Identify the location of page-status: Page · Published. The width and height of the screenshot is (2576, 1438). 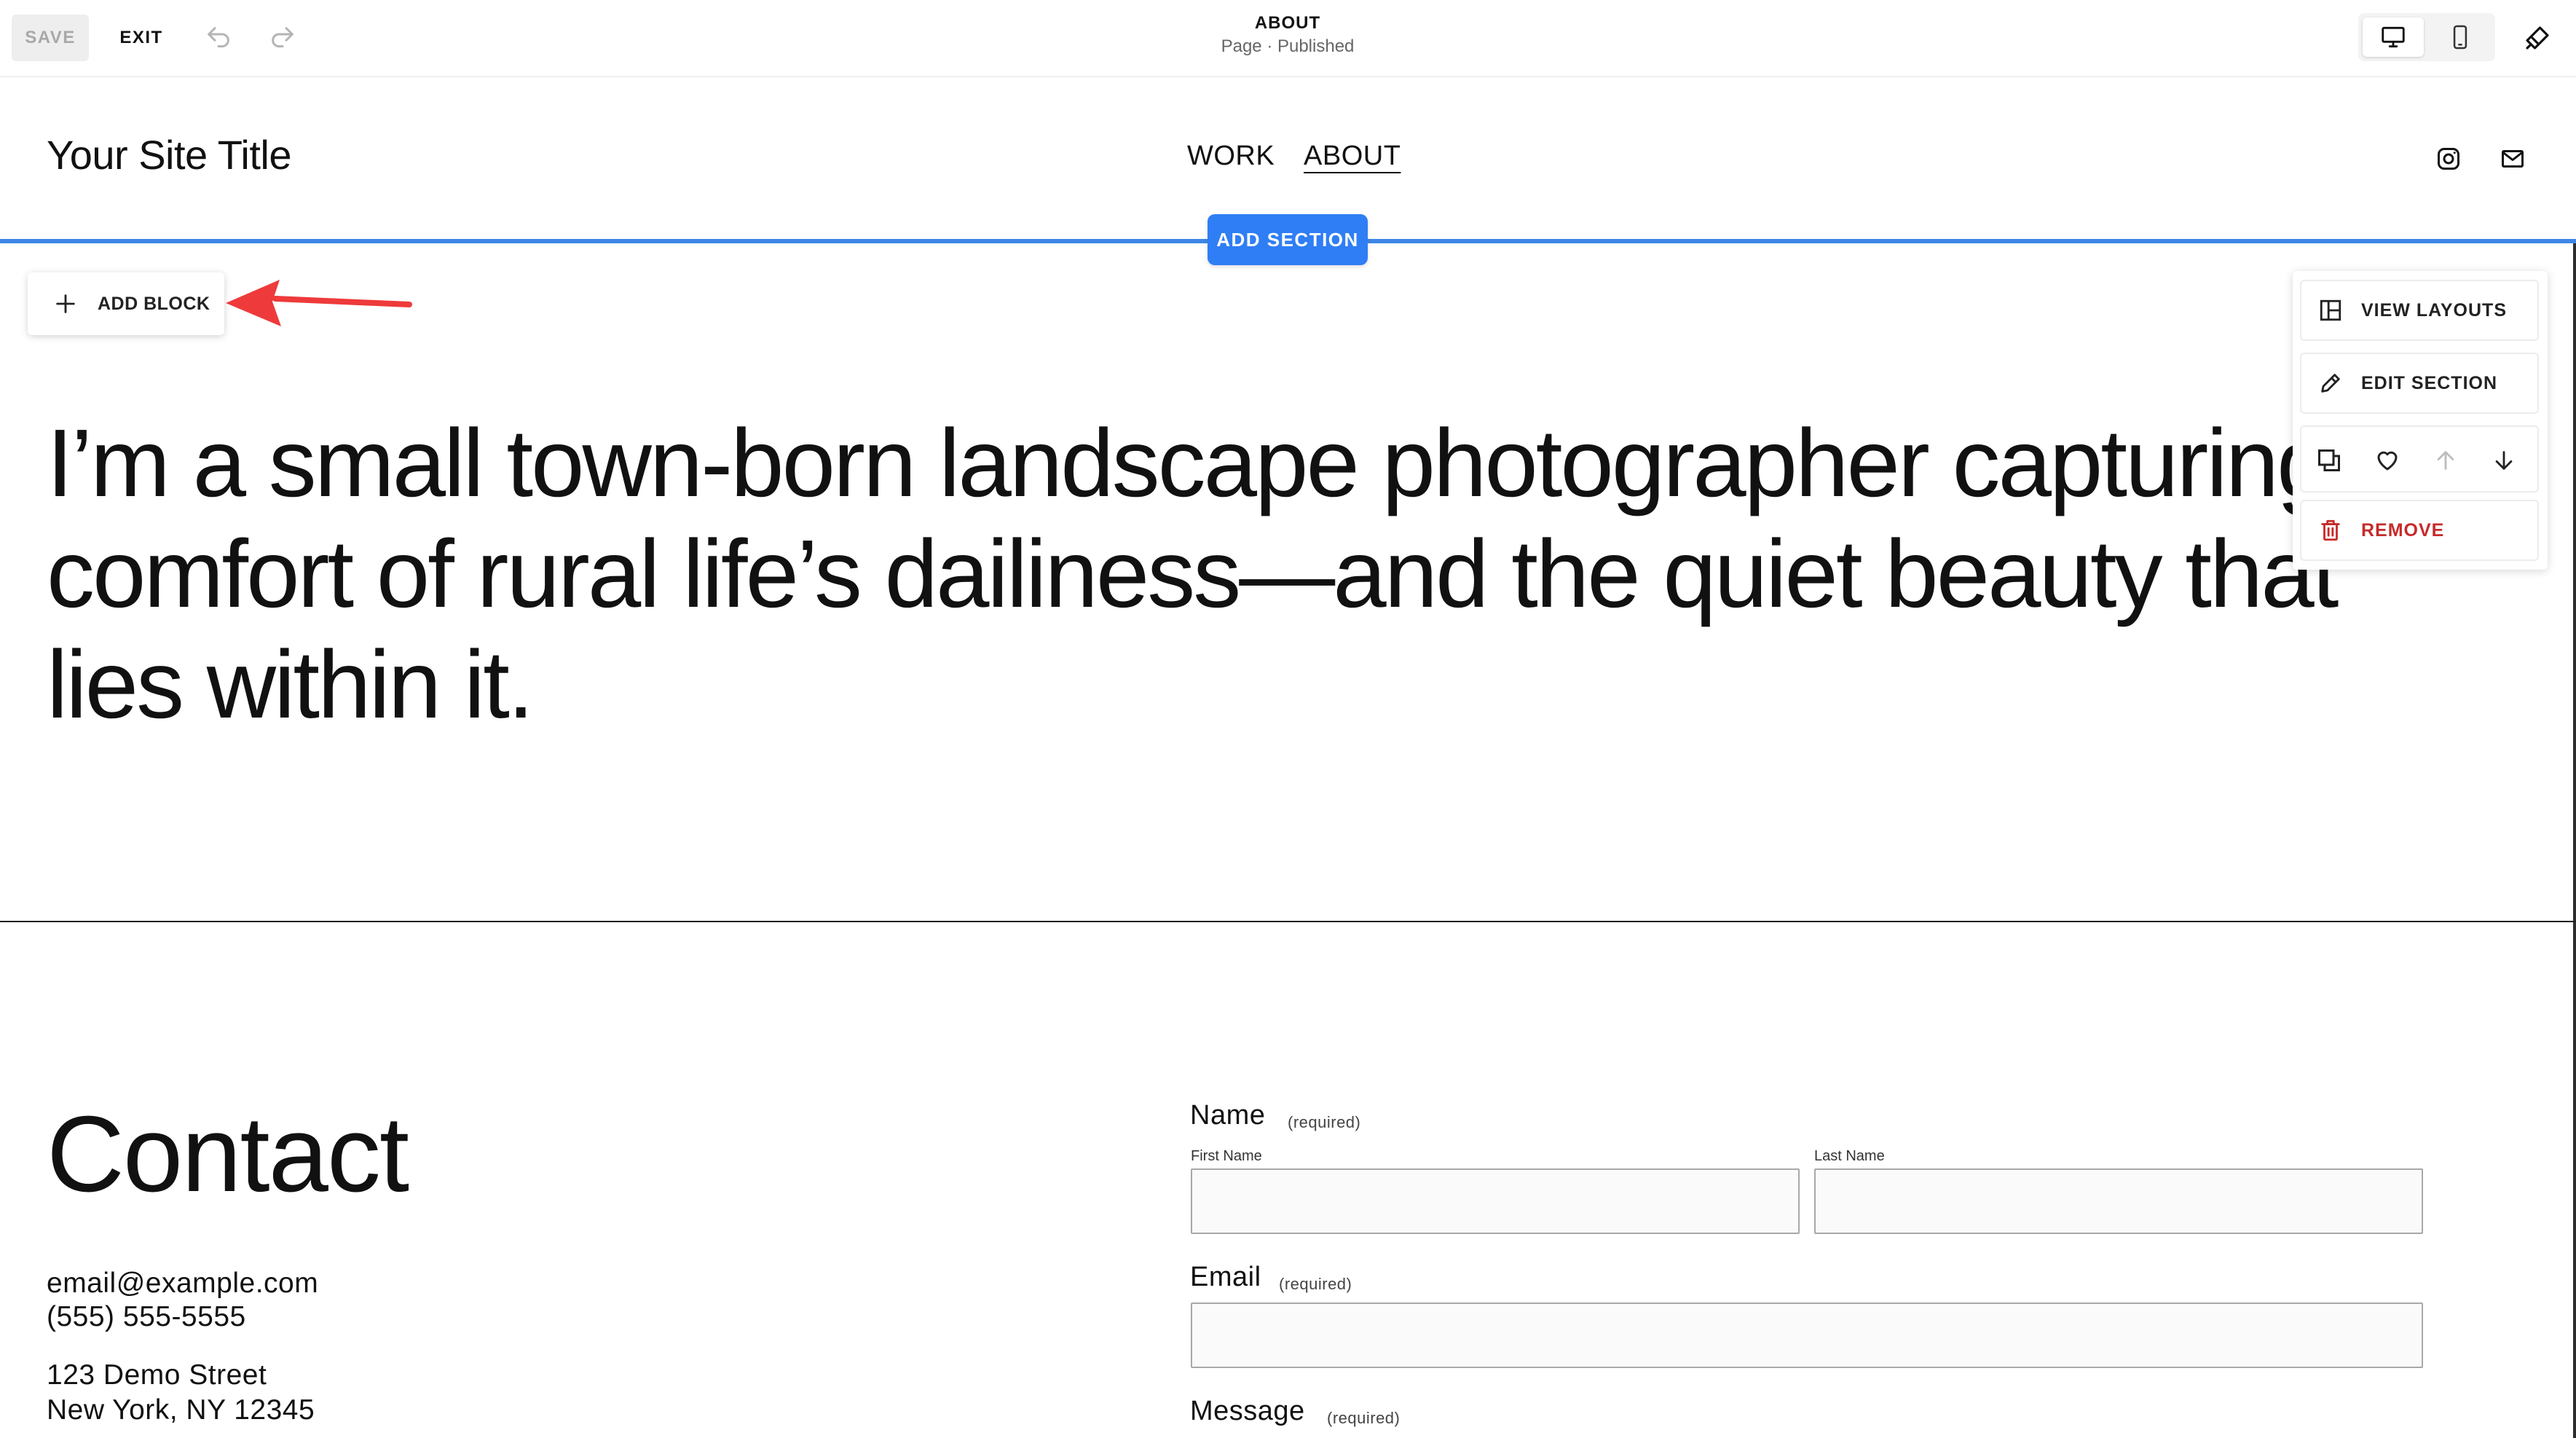
(1288, 46).